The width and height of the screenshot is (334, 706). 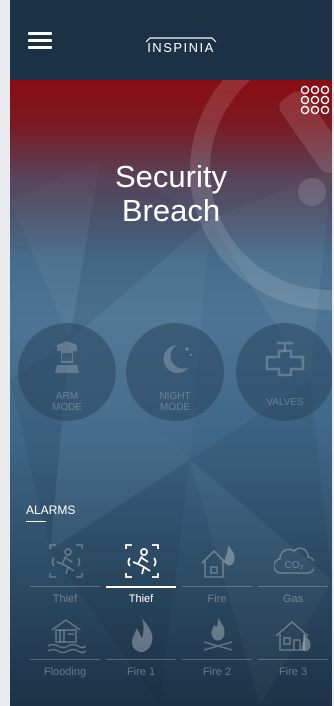 I want to click on campfire-icon, so click(x=218, y=634).